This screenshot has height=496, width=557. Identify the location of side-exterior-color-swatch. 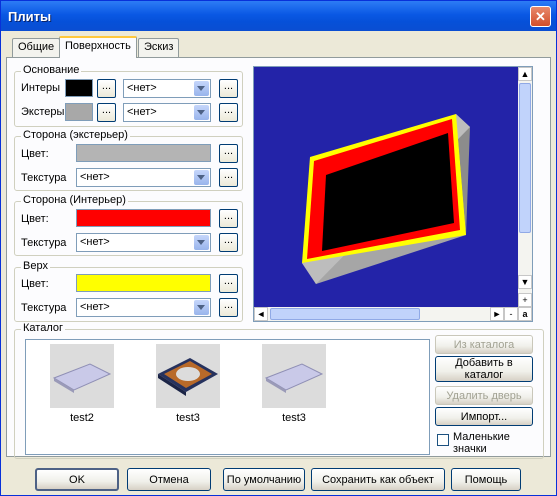
(143, 153).